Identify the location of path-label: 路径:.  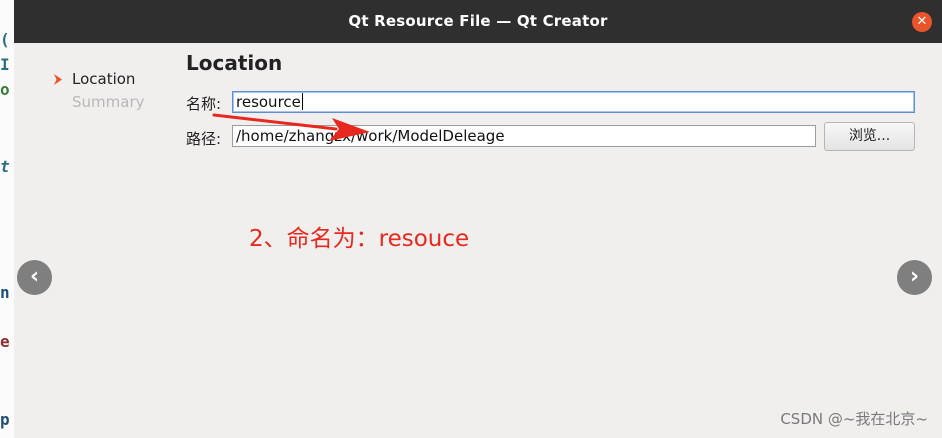
(204, 139).